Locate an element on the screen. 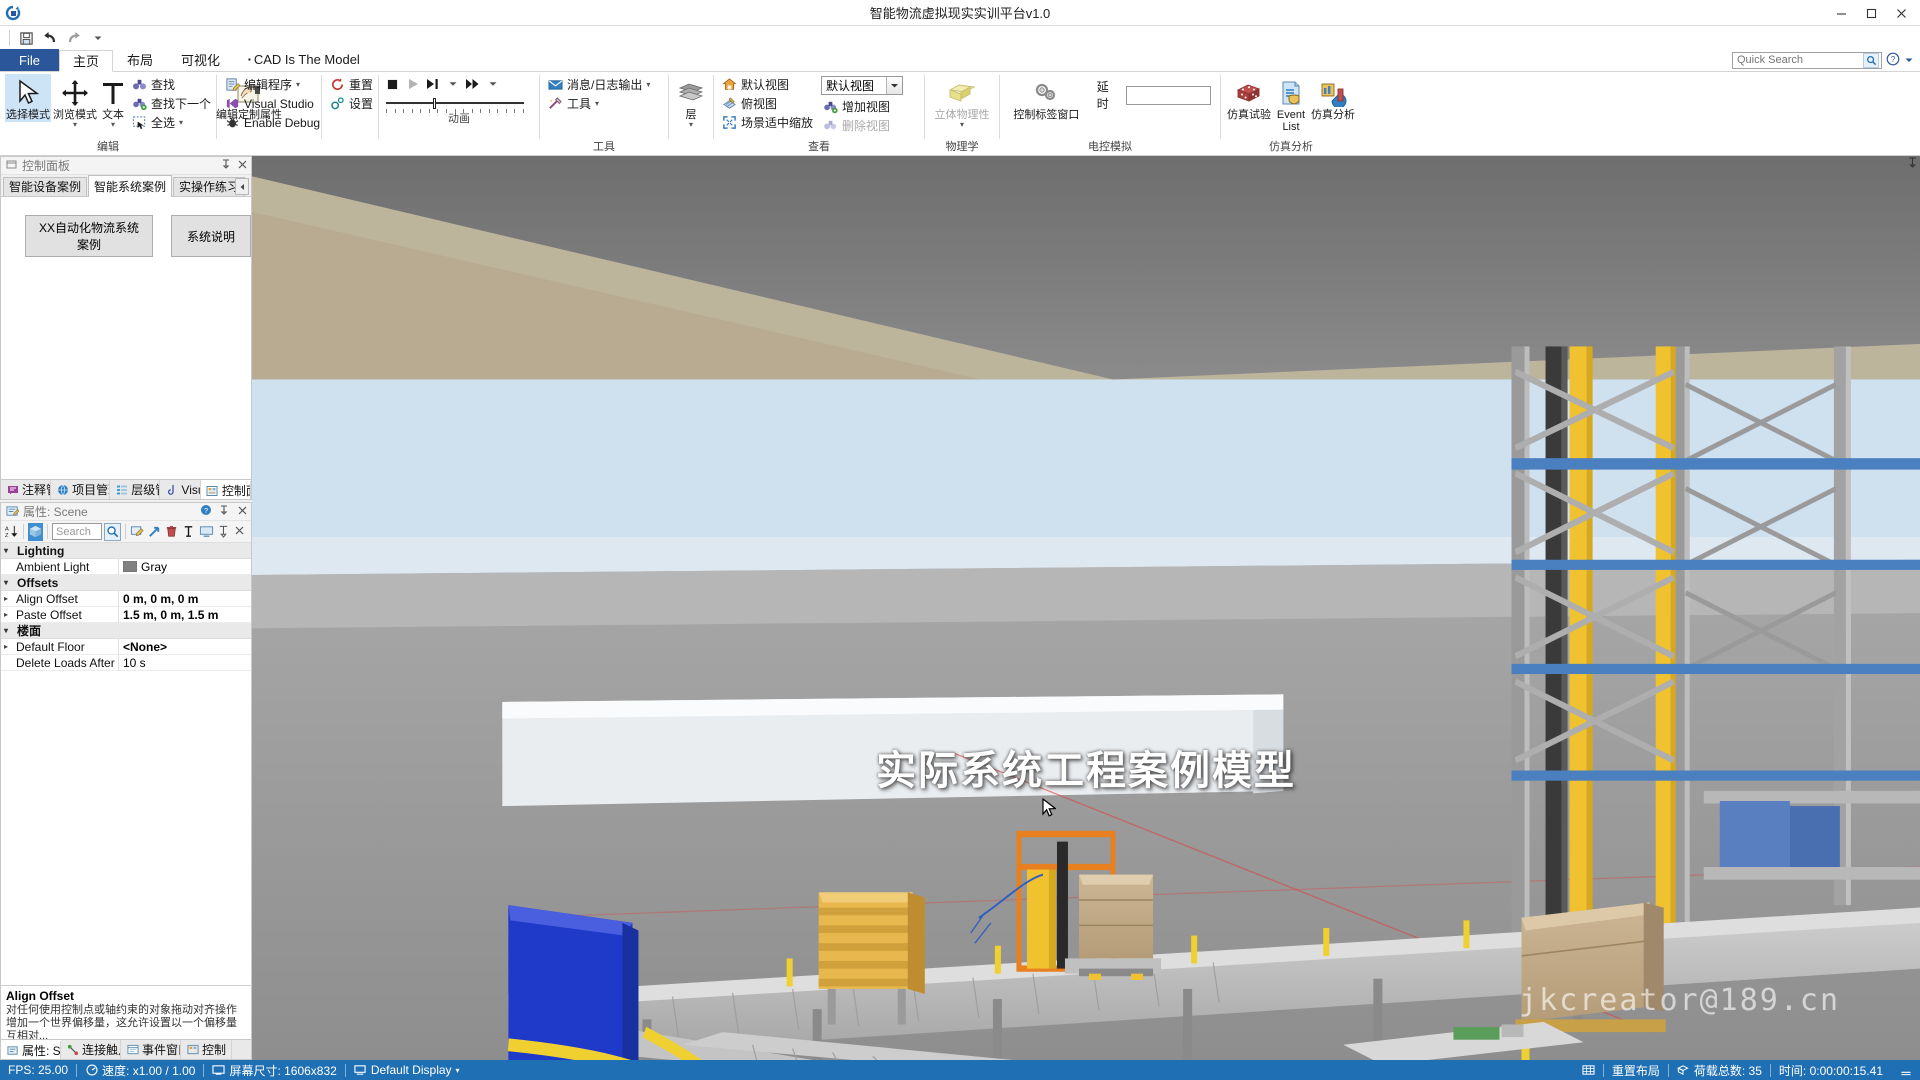 The height and width of the screenshot is (1080, 1920). delay-input is located at coordinates (1168, 95).